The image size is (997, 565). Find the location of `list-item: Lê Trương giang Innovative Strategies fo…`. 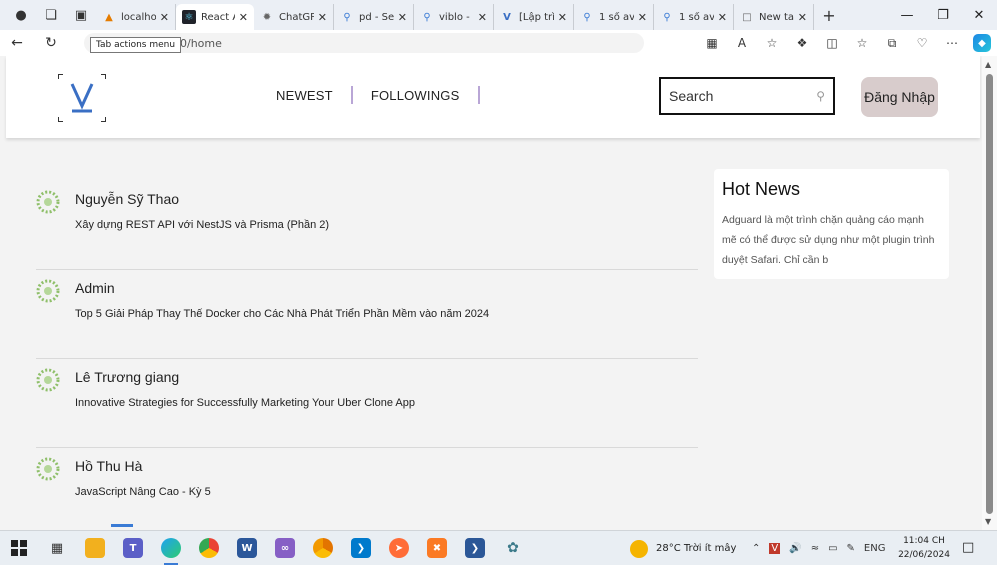

list-item: Lê Trương giang Innovative Strategies fo… is located at coordinates (367, 403).